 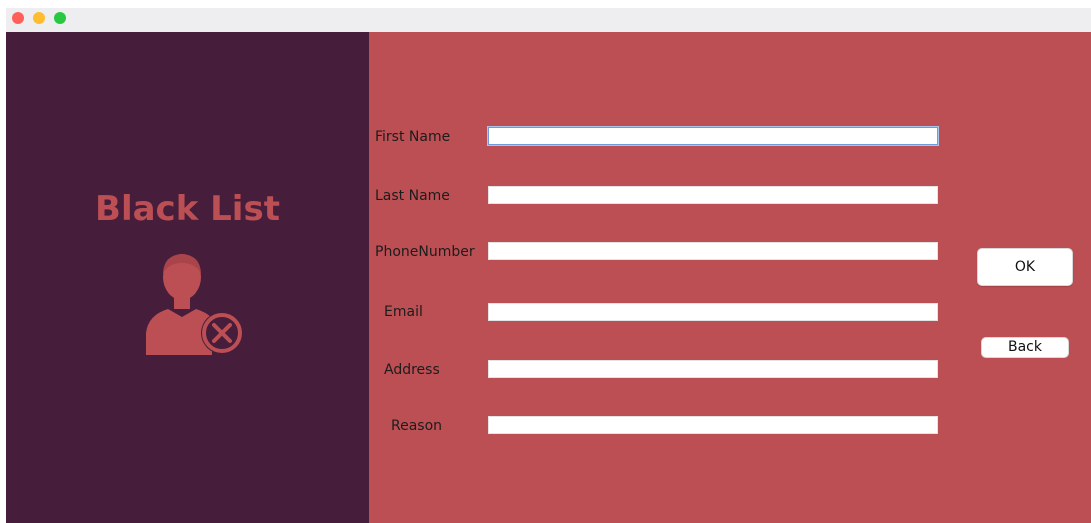 I want to click on close-window-button, so click(x=18, y=18).